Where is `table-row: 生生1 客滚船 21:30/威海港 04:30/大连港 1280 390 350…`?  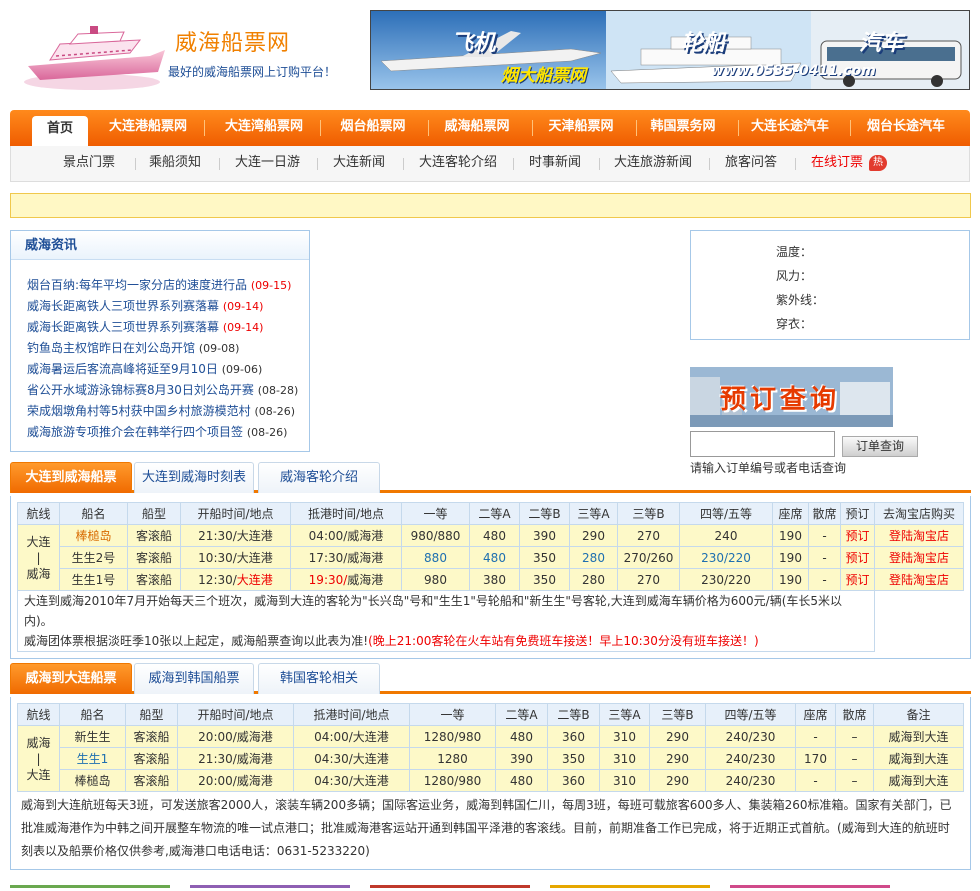 table-row: 生生1 客滚船 21:30/威海港 04:30/大连港 1280 390 350… is located at coordinates (491, 758).